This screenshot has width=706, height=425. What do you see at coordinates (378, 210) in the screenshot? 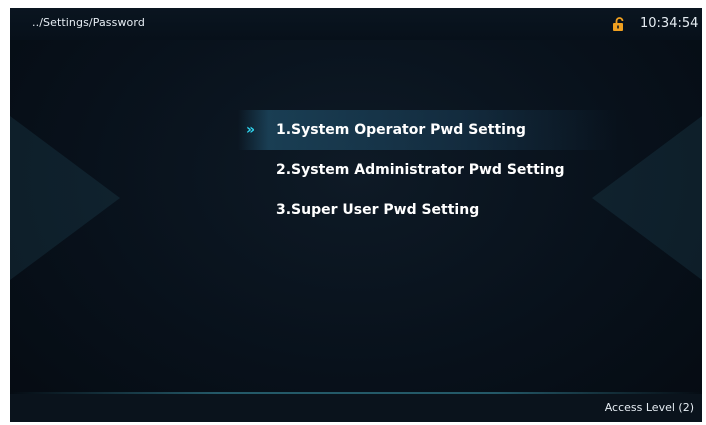
I see `menu-item-label: 3.Super User Pwd Setting` at bounding box center [378, 210].